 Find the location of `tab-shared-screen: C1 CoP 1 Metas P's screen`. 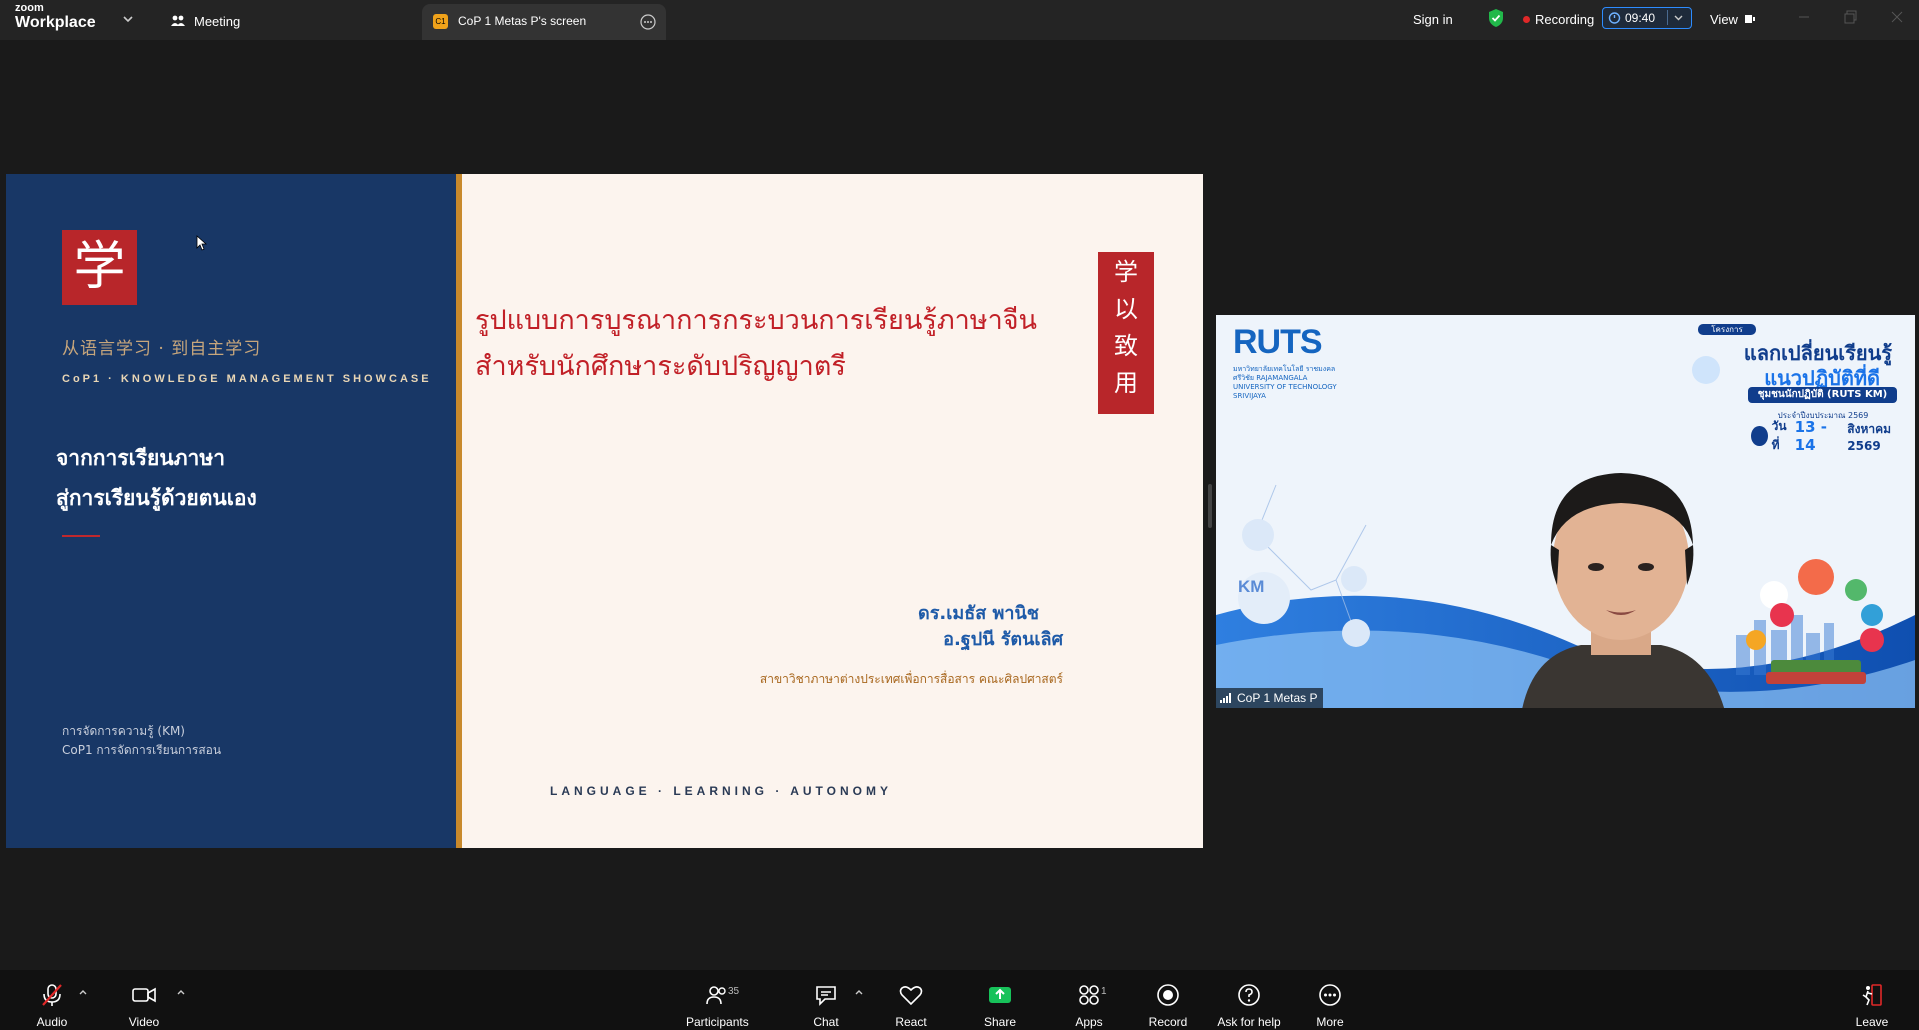

tab-shared-screen: C1 CoP 1 Metas P's screen is located at coordinates (544, 22).